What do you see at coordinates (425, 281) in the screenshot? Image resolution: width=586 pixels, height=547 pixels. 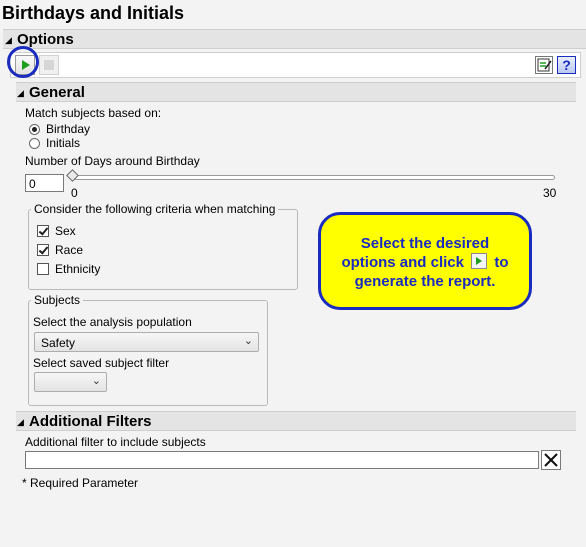 I see `callout-line-3: generate the report.` at bounding box center [425, 281].